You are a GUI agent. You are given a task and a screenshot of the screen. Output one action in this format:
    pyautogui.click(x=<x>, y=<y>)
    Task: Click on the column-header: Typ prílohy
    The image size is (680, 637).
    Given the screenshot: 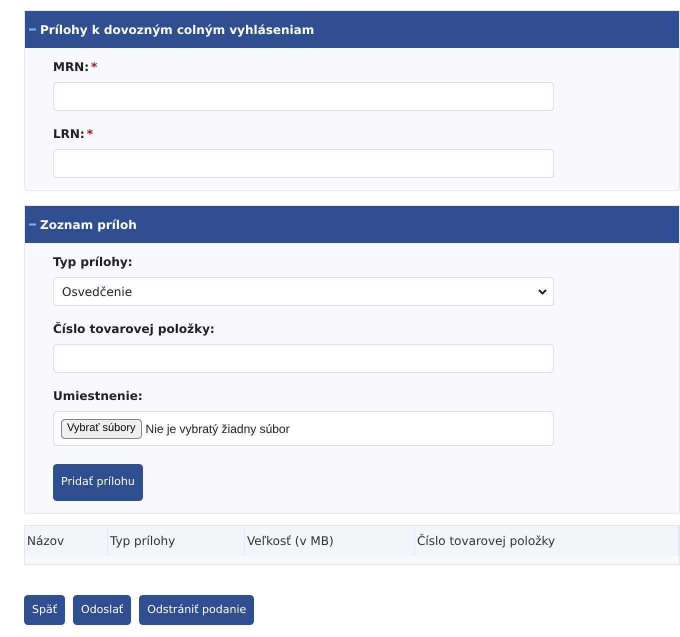 What is the action you would take?
    pyautogui.click(x=176, y=541)
    